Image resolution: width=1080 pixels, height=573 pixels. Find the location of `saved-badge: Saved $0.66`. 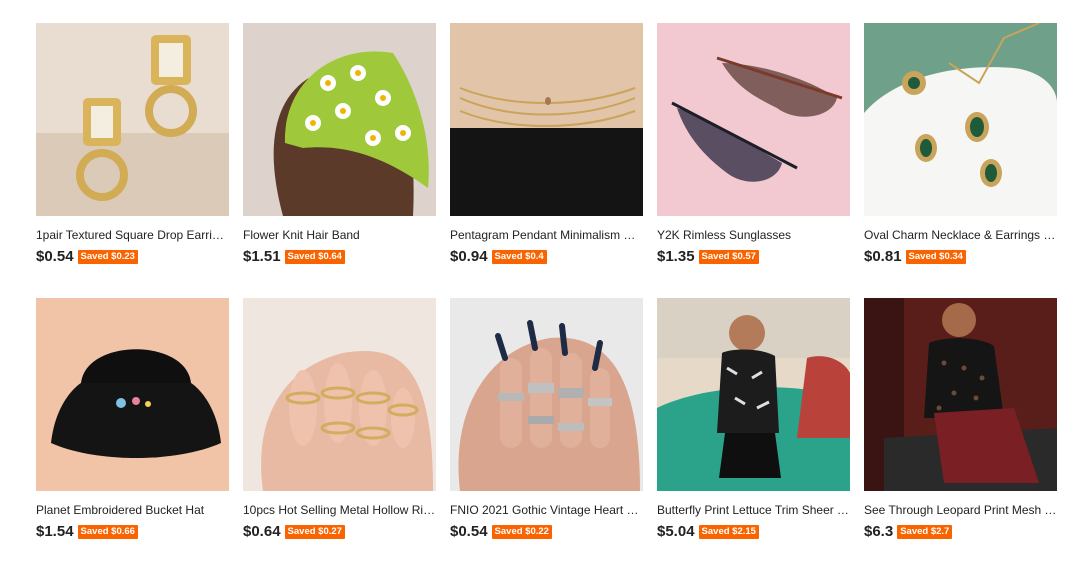

saved-badge: Saved $0.66 is located at coordinates (107, 531).